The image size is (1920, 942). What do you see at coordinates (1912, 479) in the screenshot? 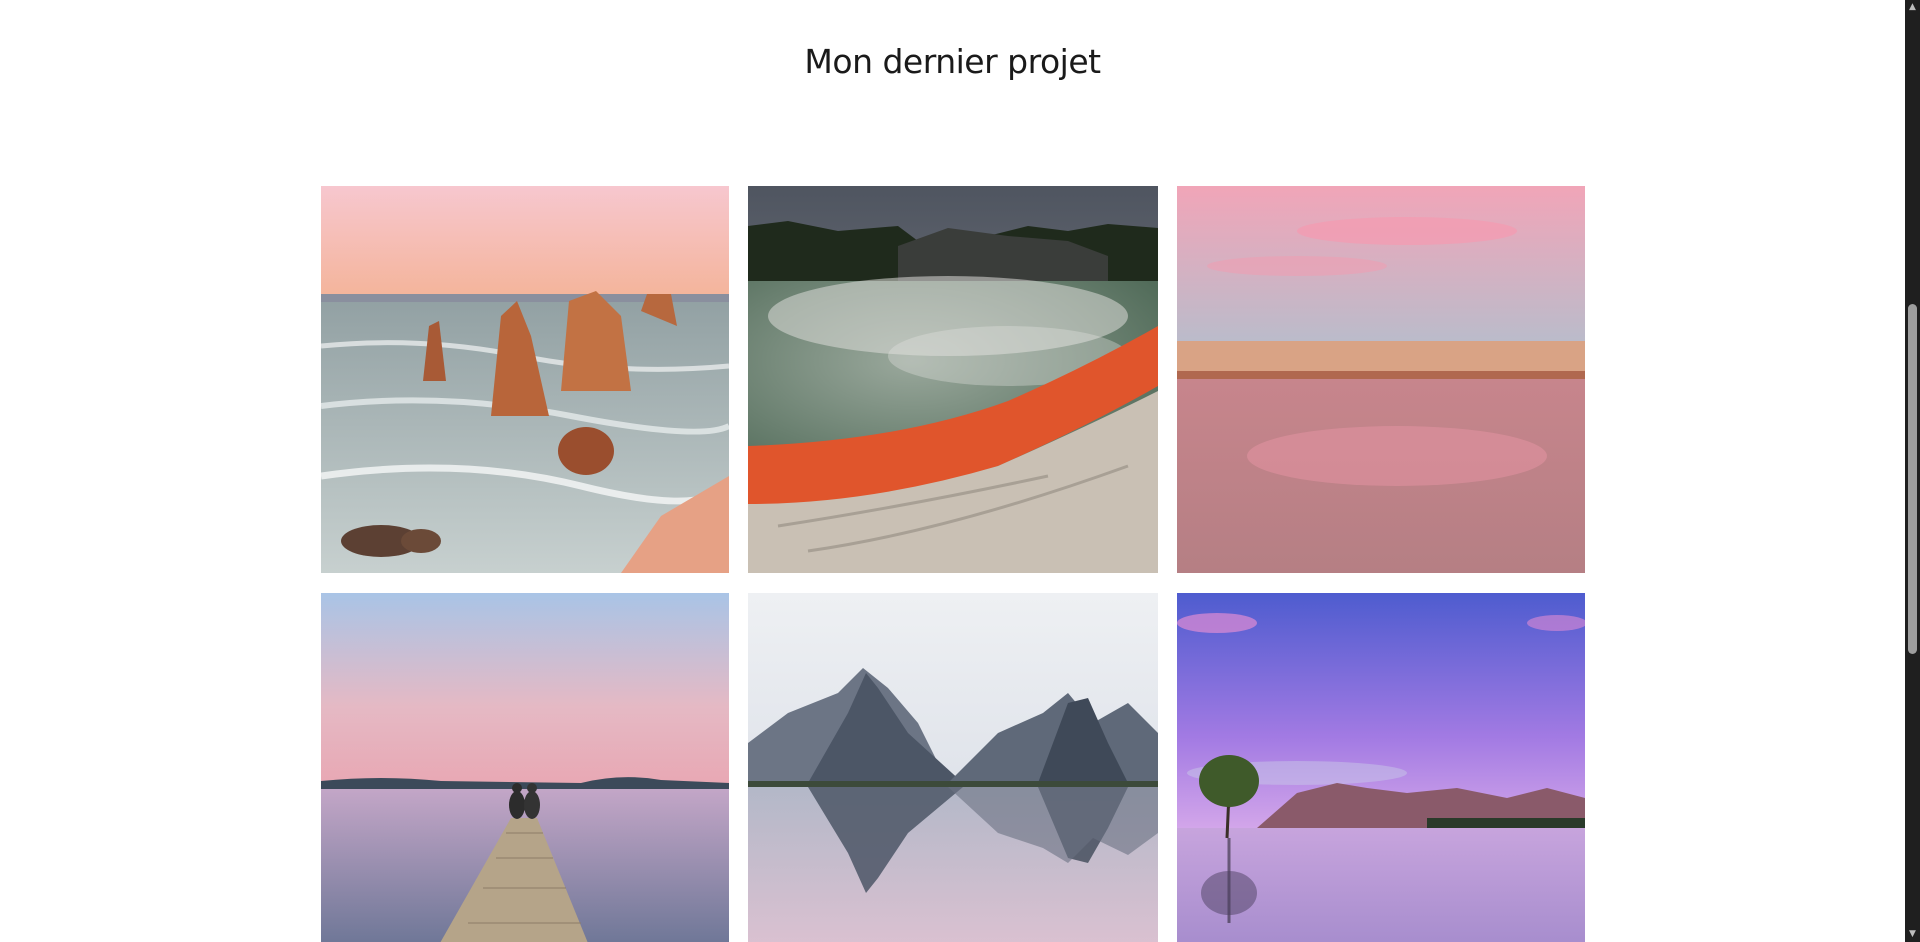
I see `scrollbar-thumb` at bounding box center [1912, 479].